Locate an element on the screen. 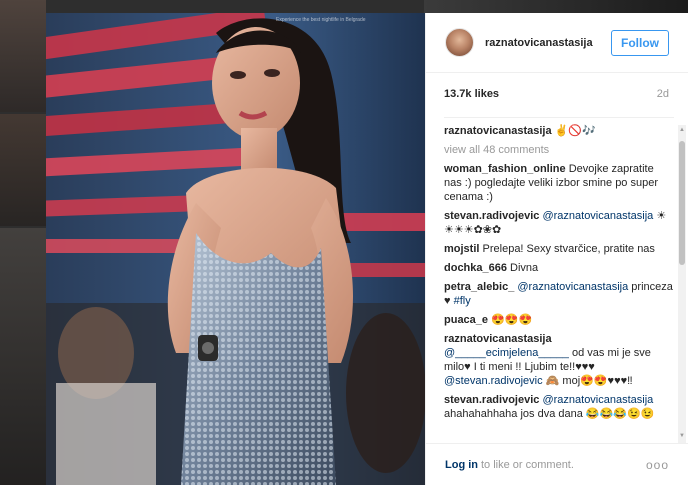 This screenshot has height=485, width=688. comment-username: petra_alebic_ is located at coordinates (479, 287).